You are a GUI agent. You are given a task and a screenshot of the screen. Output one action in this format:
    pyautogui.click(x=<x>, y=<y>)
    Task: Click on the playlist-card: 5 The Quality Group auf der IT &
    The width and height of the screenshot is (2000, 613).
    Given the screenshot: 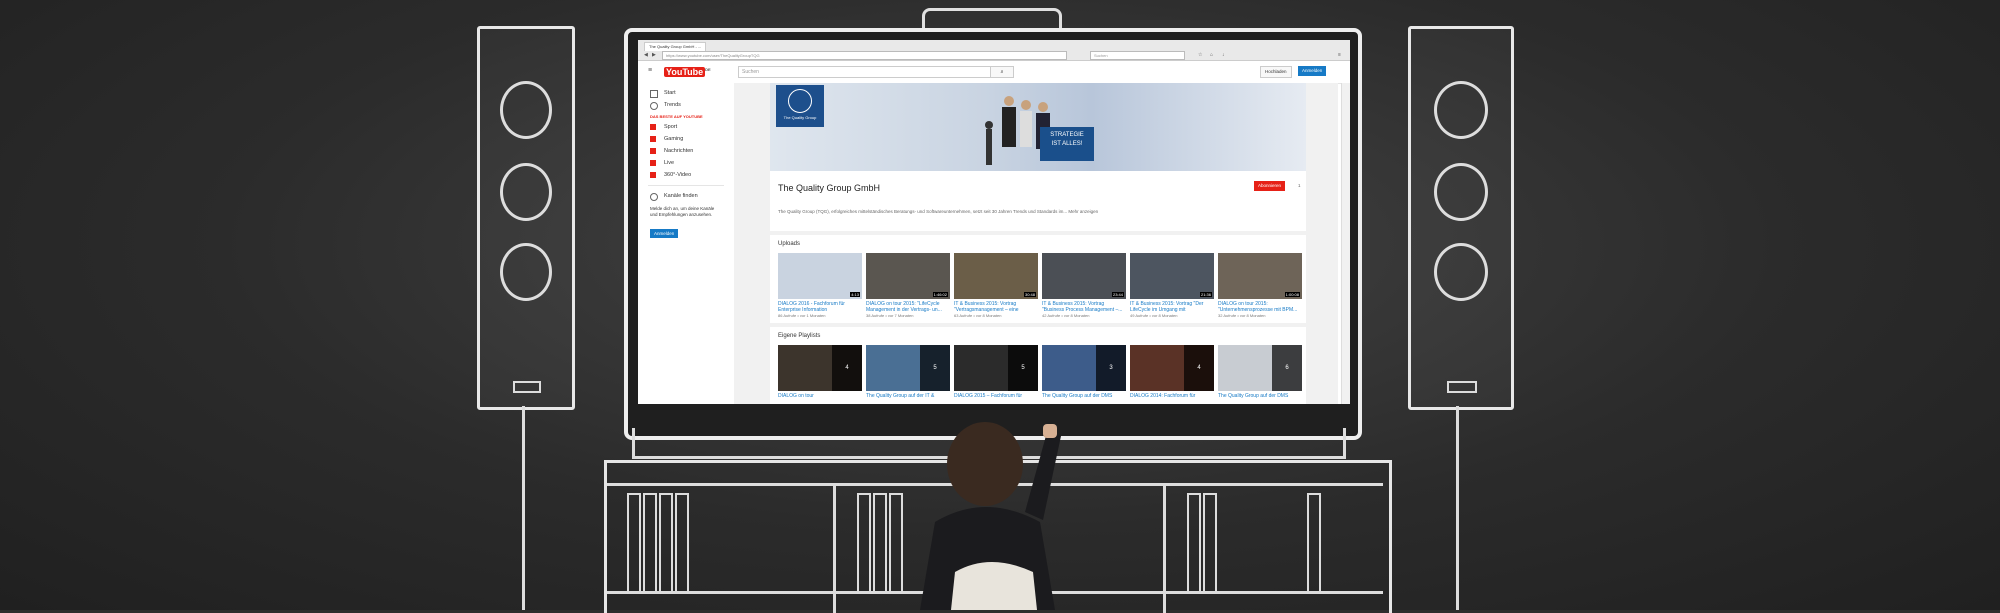 What is the action you would take?
    pyautogui.click(x=908, y=374)
    